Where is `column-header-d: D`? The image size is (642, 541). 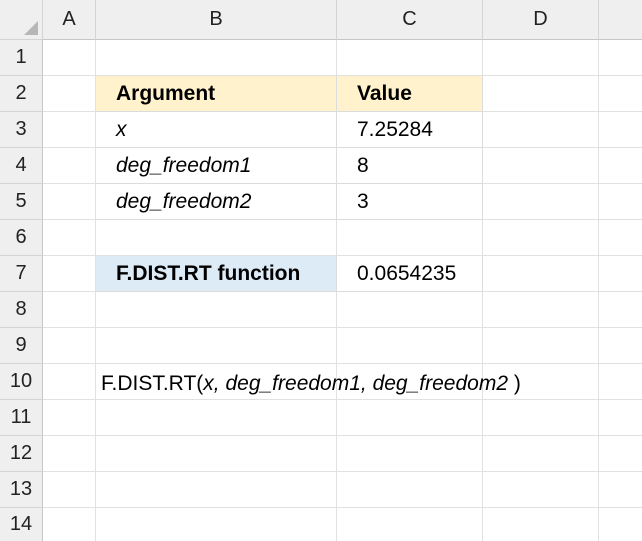 column-header-d: D is located at coordinates (541, 20).